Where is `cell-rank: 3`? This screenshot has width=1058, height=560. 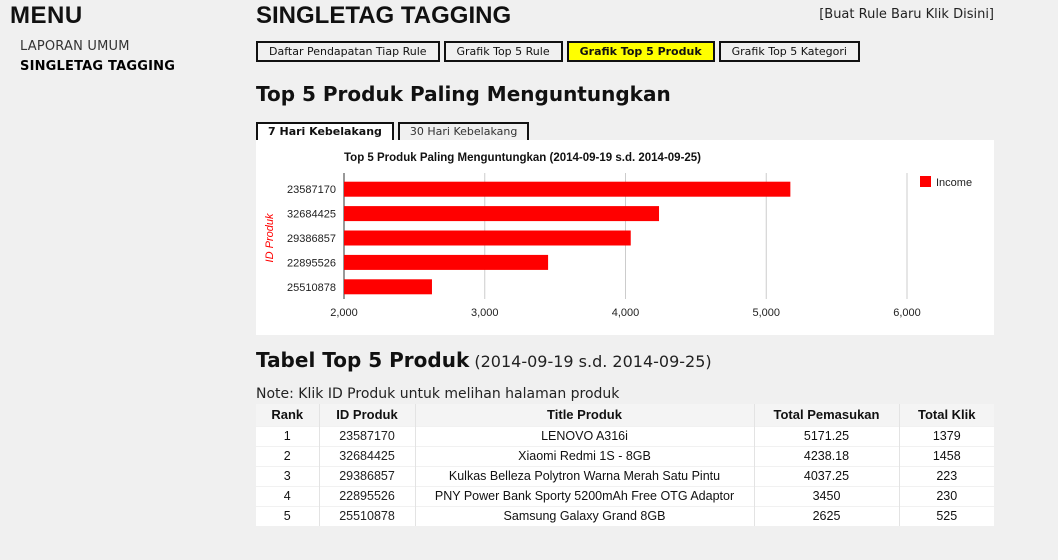
cell-rank: 3 is located at coordinates (287, 475).